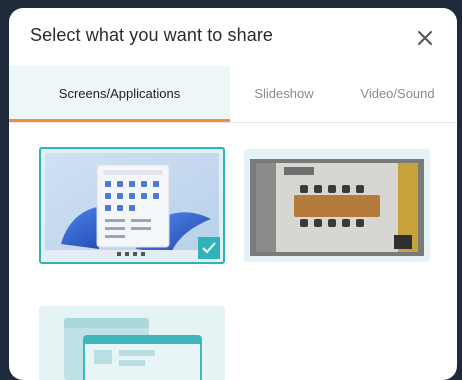 The width and height of the screenshot is (462, 380). I want to click on desktop-preview-image, so click(132, 205).